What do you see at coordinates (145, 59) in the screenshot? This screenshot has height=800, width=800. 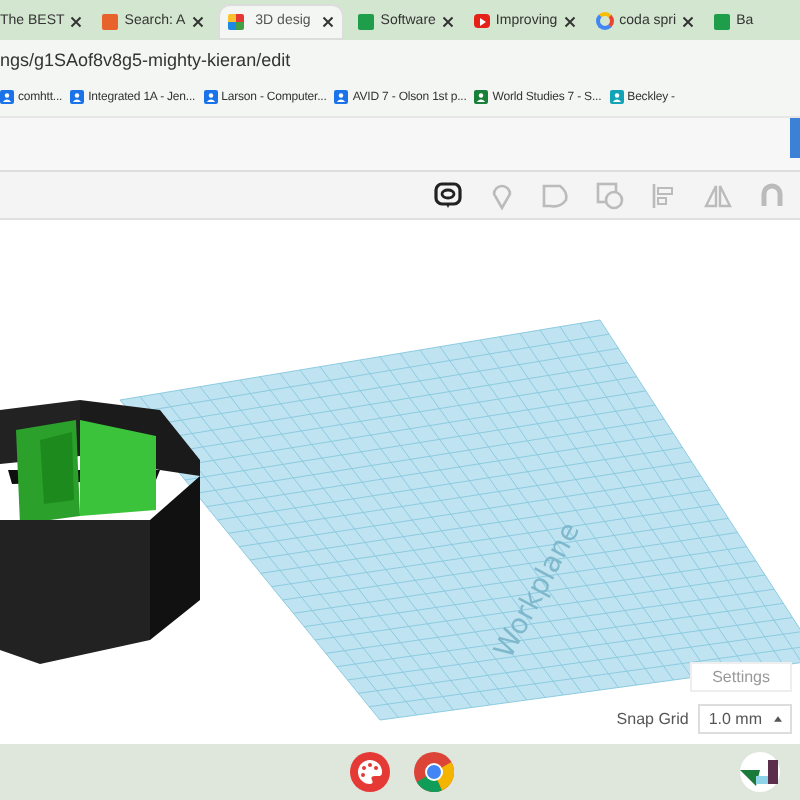 I see `address-text: ngs/g1SAof8v8g5-mighty-kieran/edit` at bounding box center [145, 59].